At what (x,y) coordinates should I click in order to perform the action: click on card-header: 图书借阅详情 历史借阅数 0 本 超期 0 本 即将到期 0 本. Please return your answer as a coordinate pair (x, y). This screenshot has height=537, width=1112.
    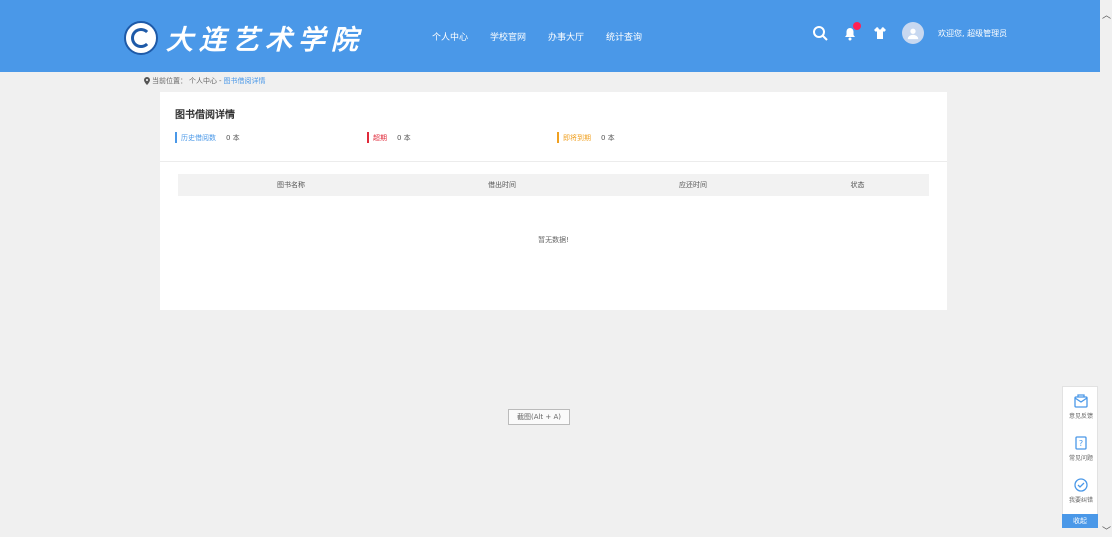
    Looking at the image, I should click on (553, 127).